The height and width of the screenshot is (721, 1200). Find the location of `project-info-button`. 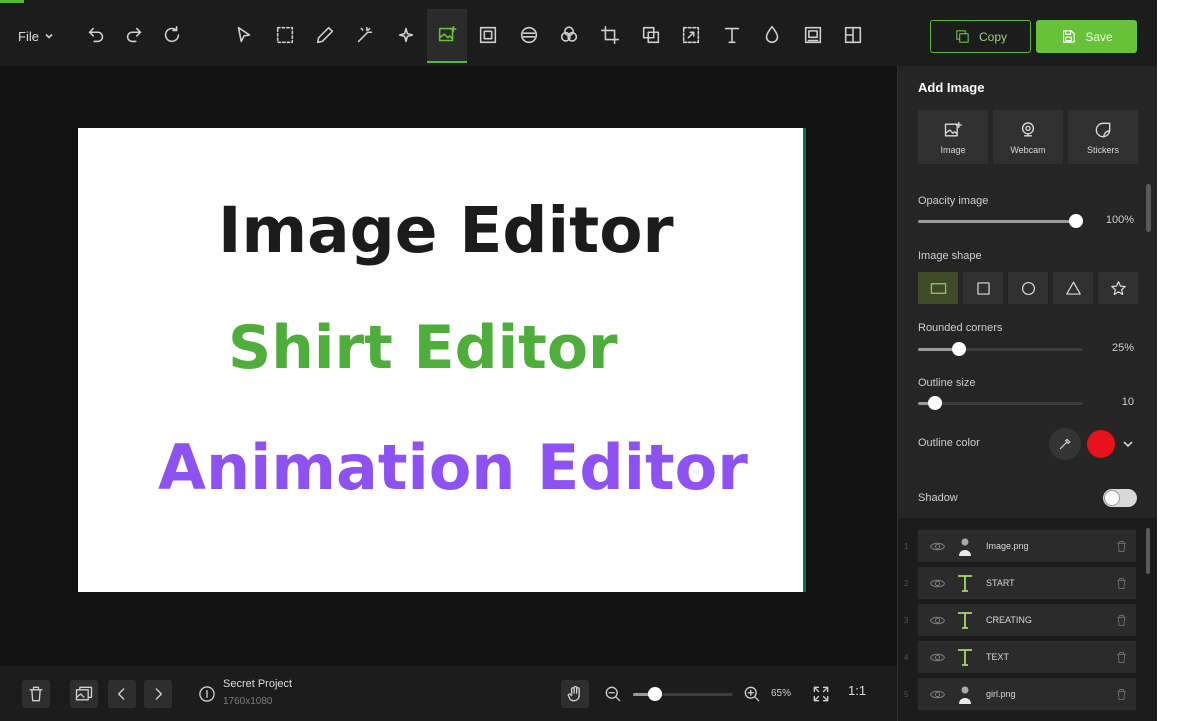

project-info-button is located at coordinates (207, 694).